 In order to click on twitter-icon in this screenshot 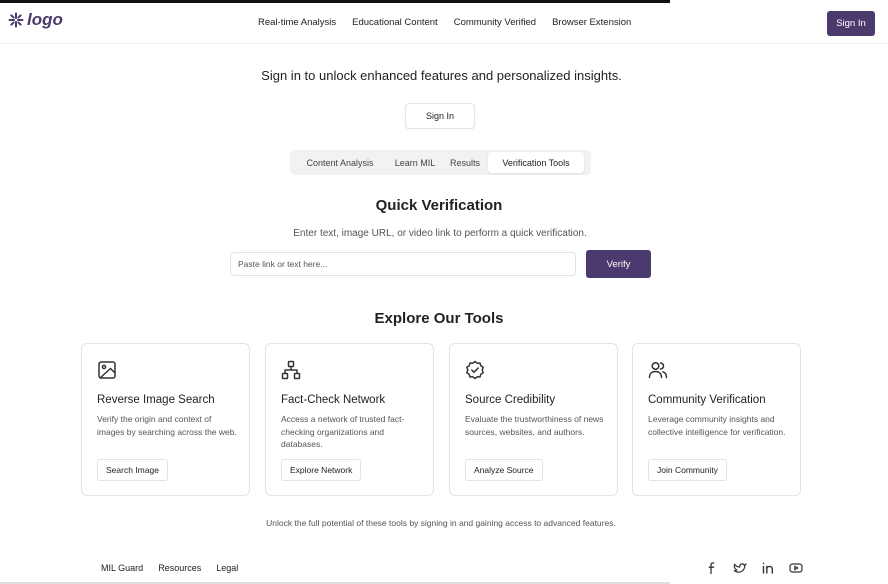, I will do `click(740, 568)`.